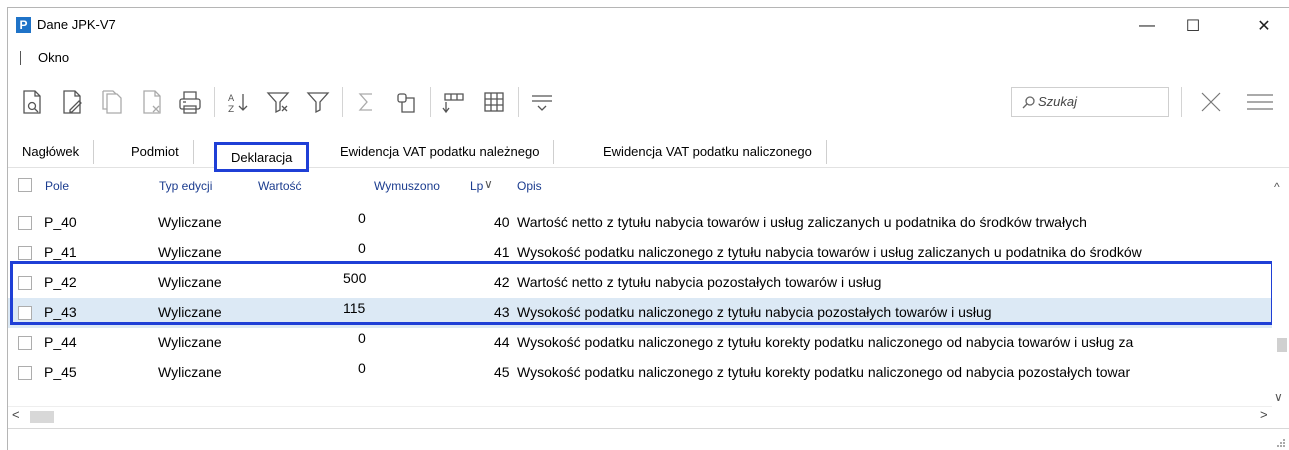 This screenshot has height=450, width=1289. Describe the element at coordinates (454, 102) in the screenshot. I see `column-chooser-icon` at that location.